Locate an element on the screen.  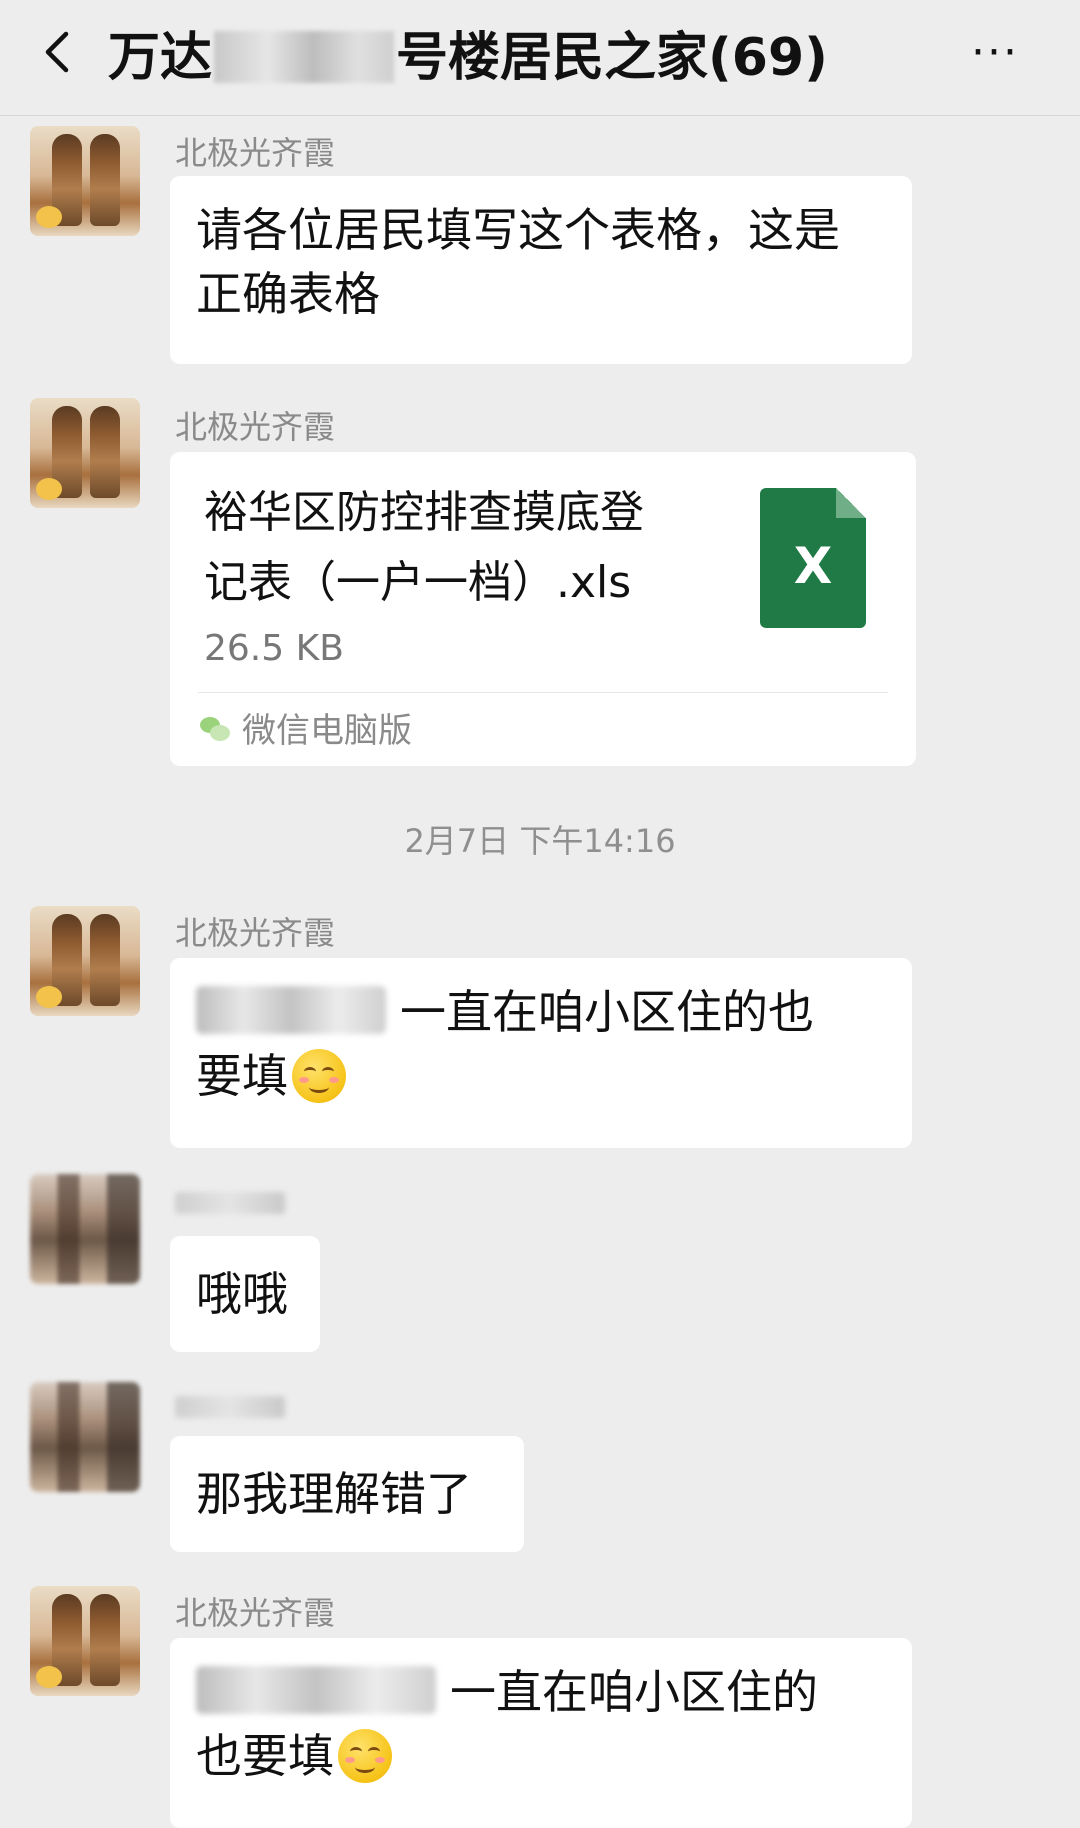
message-text: 一直在咱小区住的 is located at coordinates (634, 1692).